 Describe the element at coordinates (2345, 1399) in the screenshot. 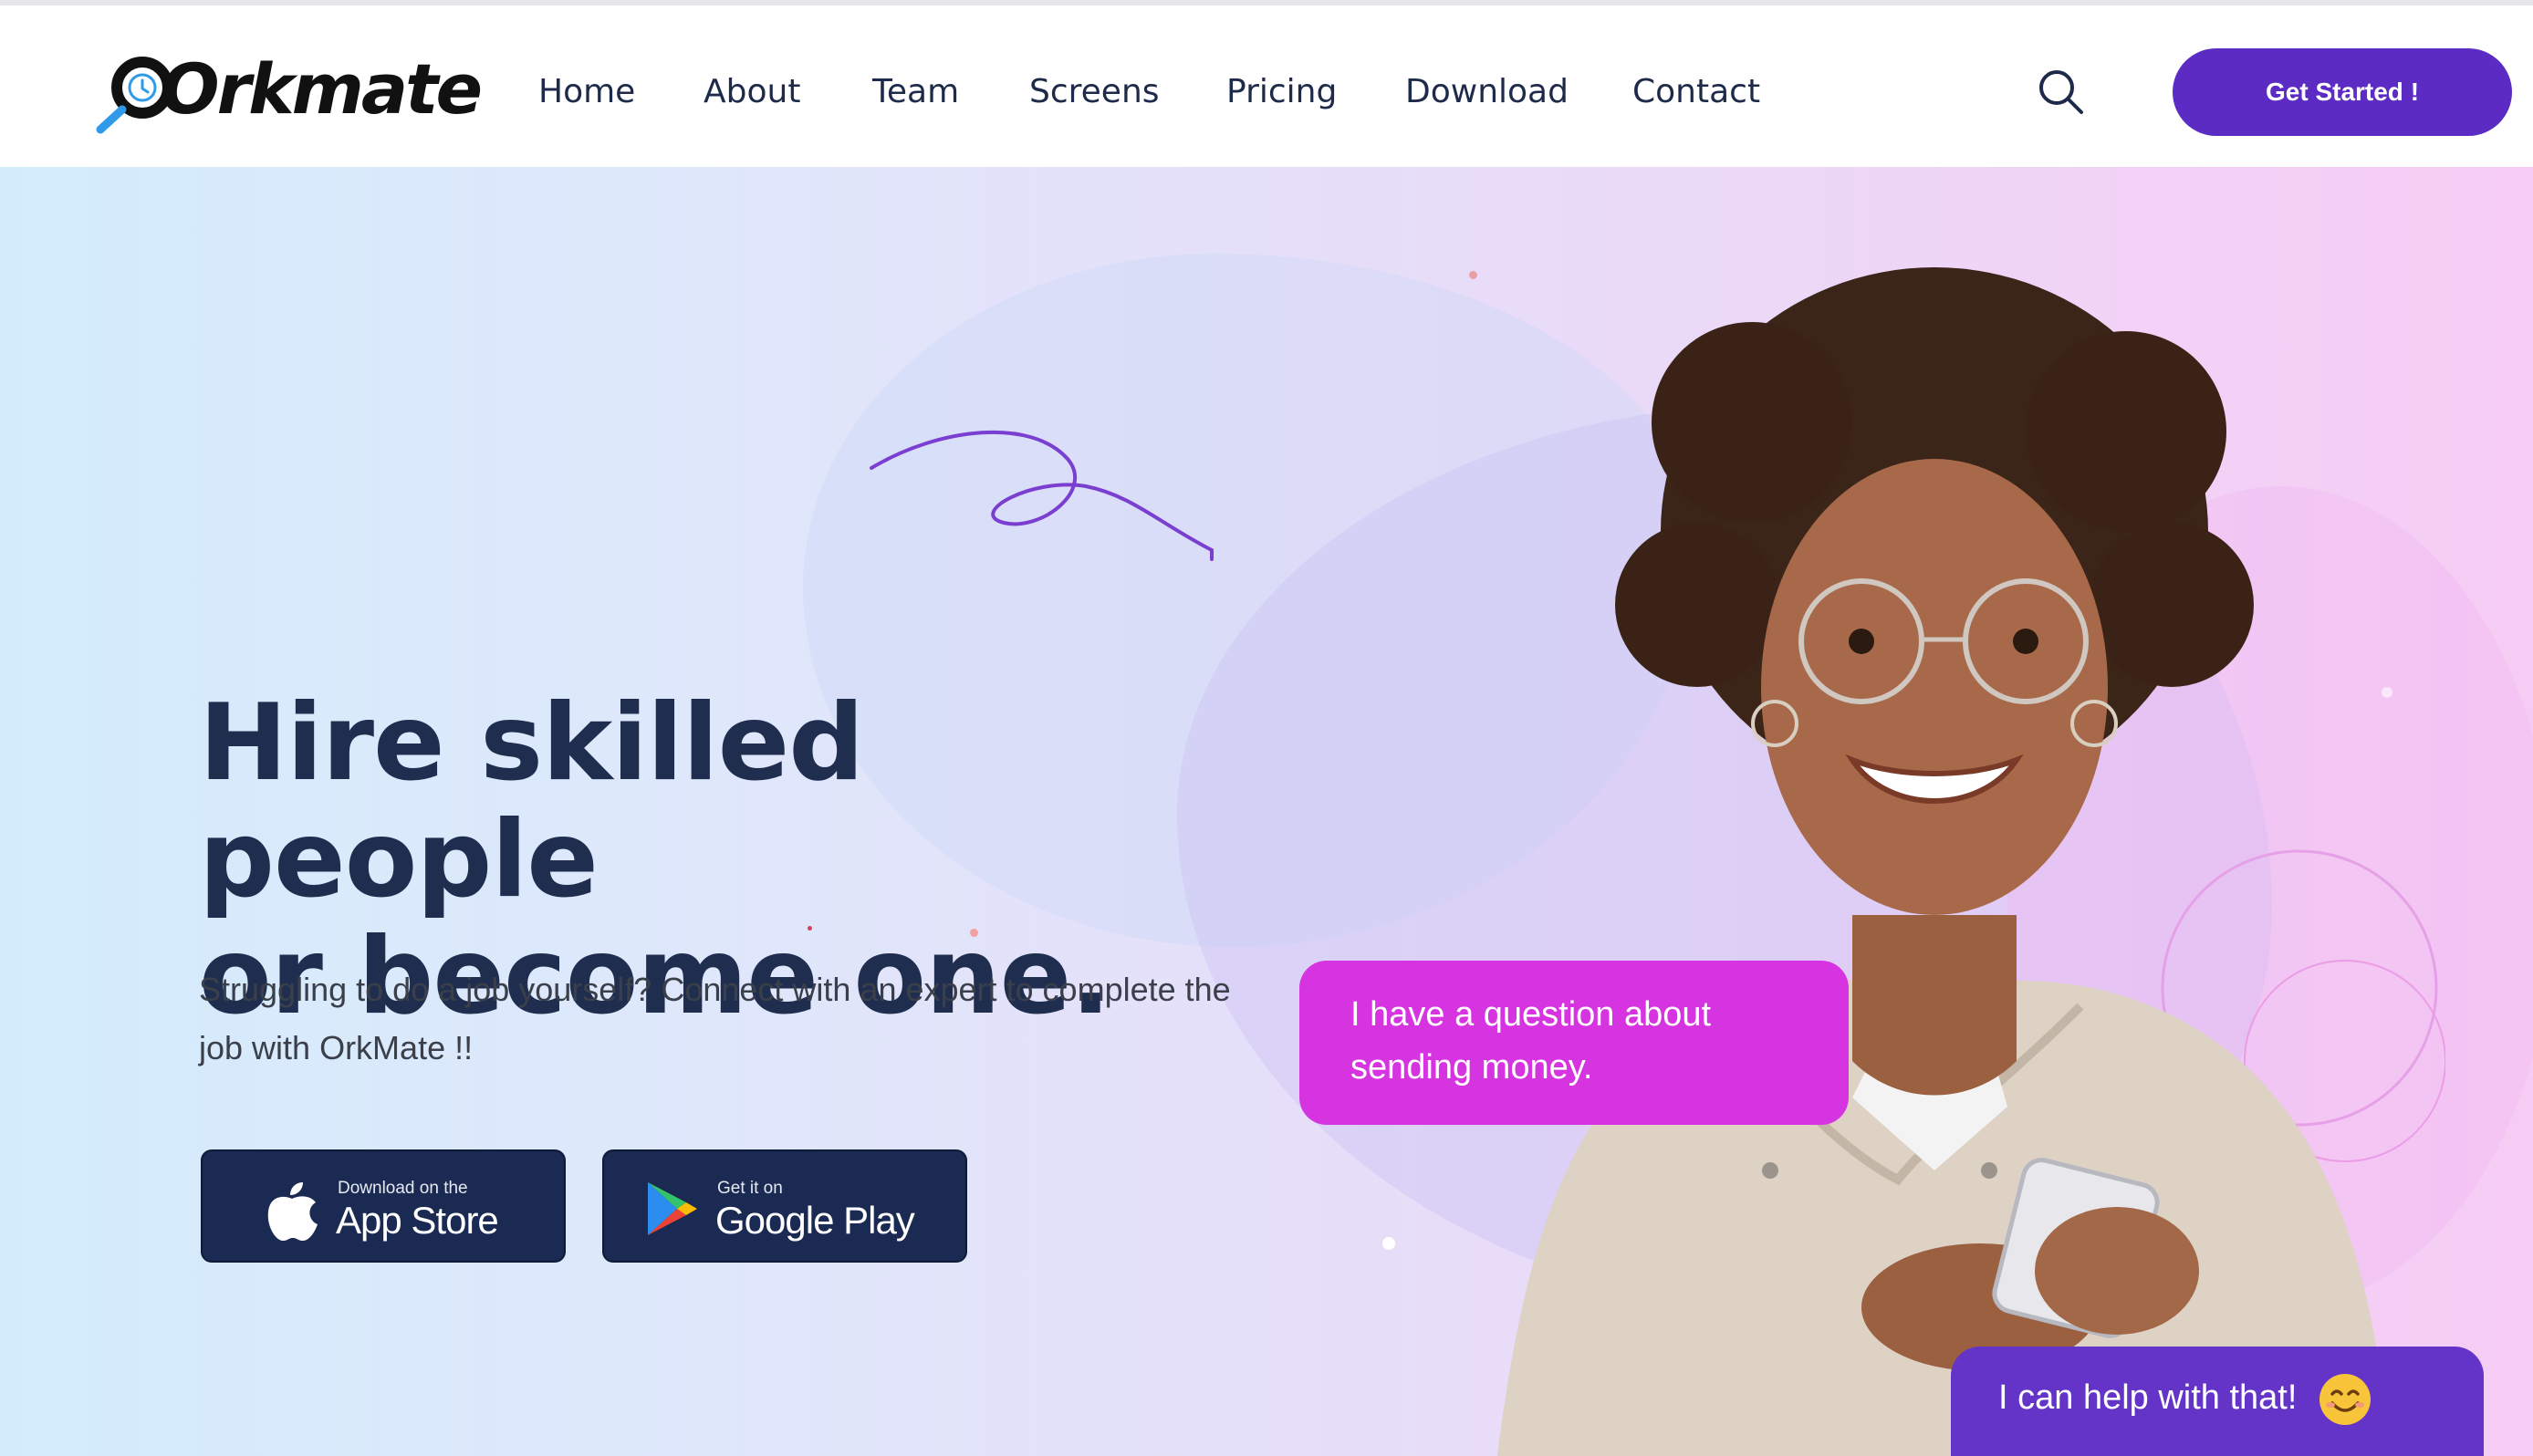

I see `smiling-face-icon` at that location.